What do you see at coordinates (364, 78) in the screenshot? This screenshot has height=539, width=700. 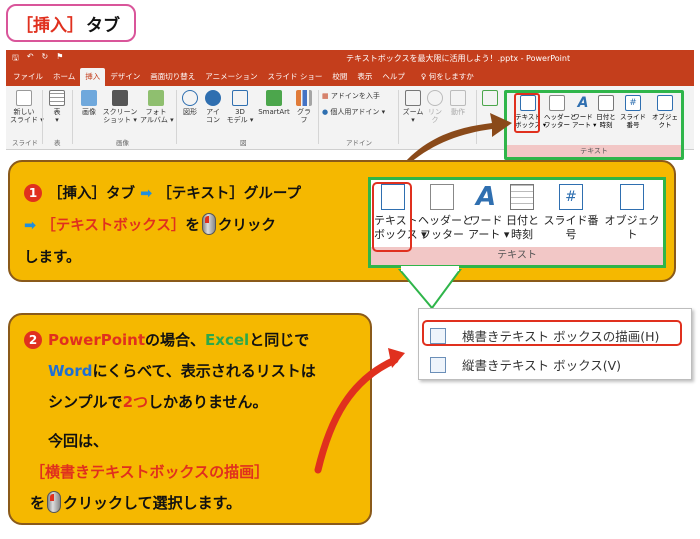 I see `tab-view: 表示` at bounding box center [364, 78].